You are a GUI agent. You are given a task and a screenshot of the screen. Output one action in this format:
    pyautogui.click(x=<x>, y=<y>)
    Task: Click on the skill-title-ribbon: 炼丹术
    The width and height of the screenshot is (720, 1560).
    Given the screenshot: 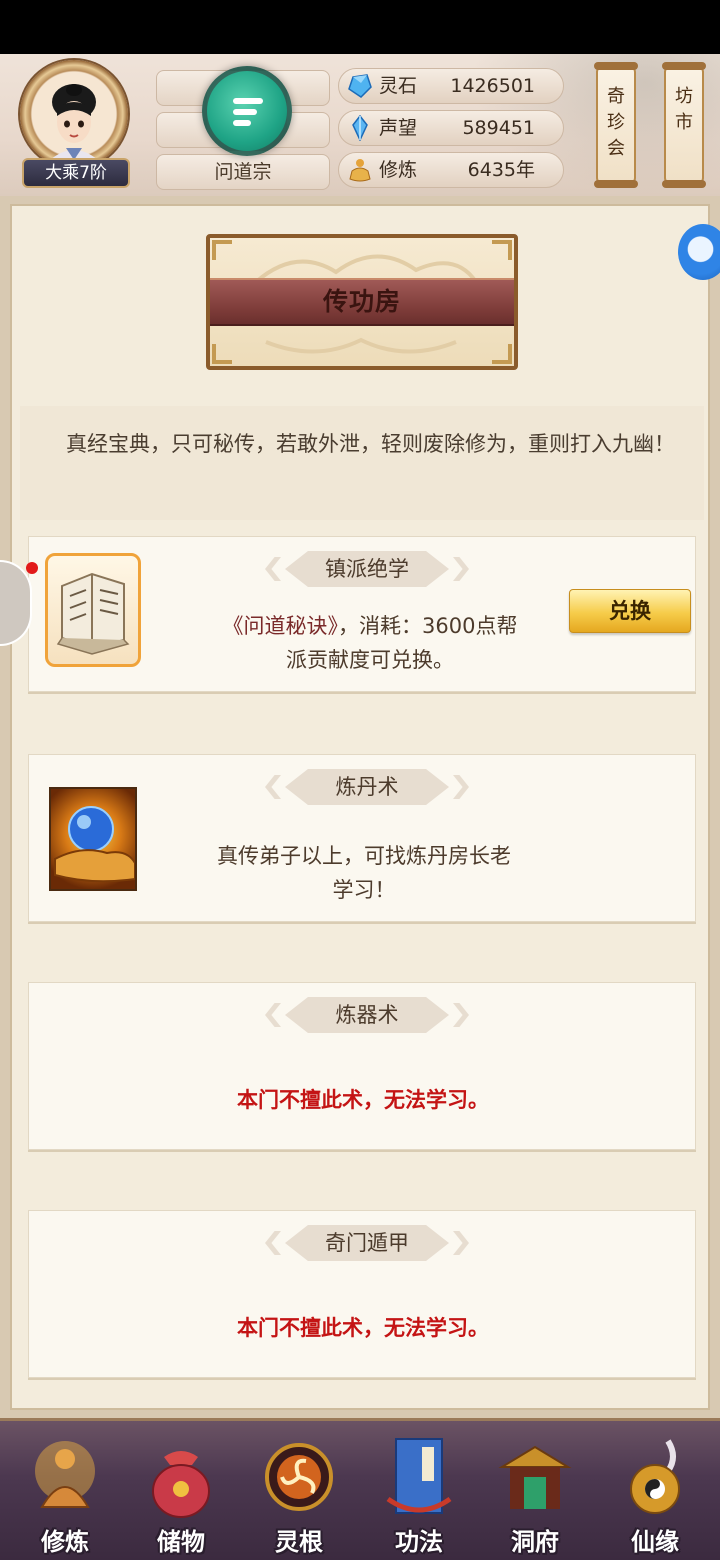 What is the action you would take?
    pyautogui.click(x=357, y=787)
    